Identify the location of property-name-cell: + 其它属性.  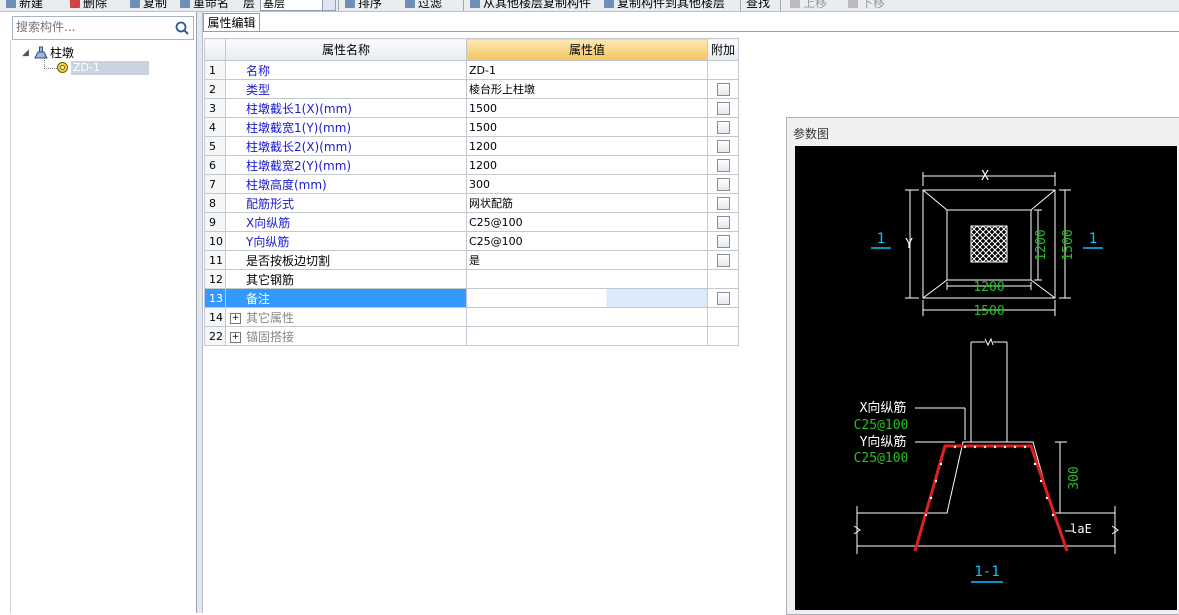
(346, 317).